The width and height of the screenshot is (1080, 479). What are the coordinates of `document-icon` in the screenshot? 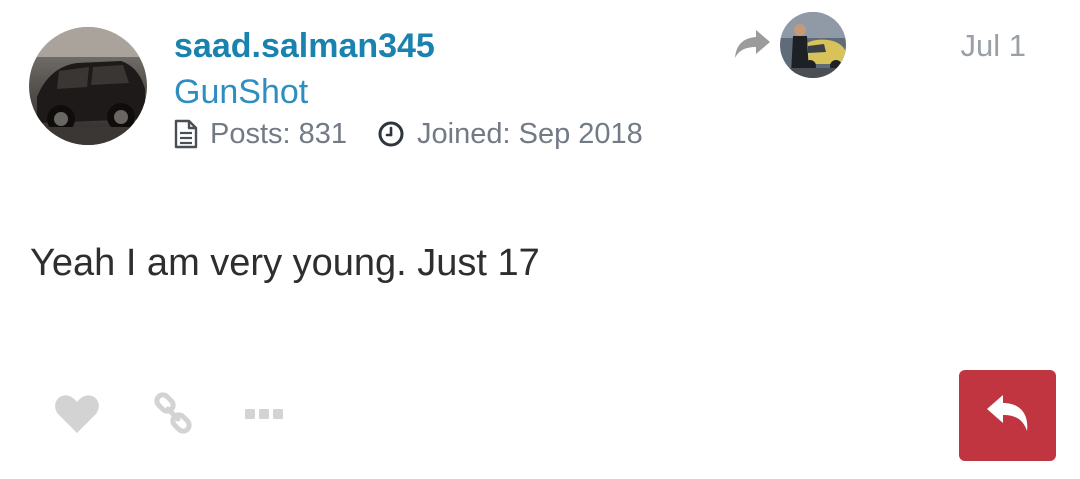 It's located at (186, 134).